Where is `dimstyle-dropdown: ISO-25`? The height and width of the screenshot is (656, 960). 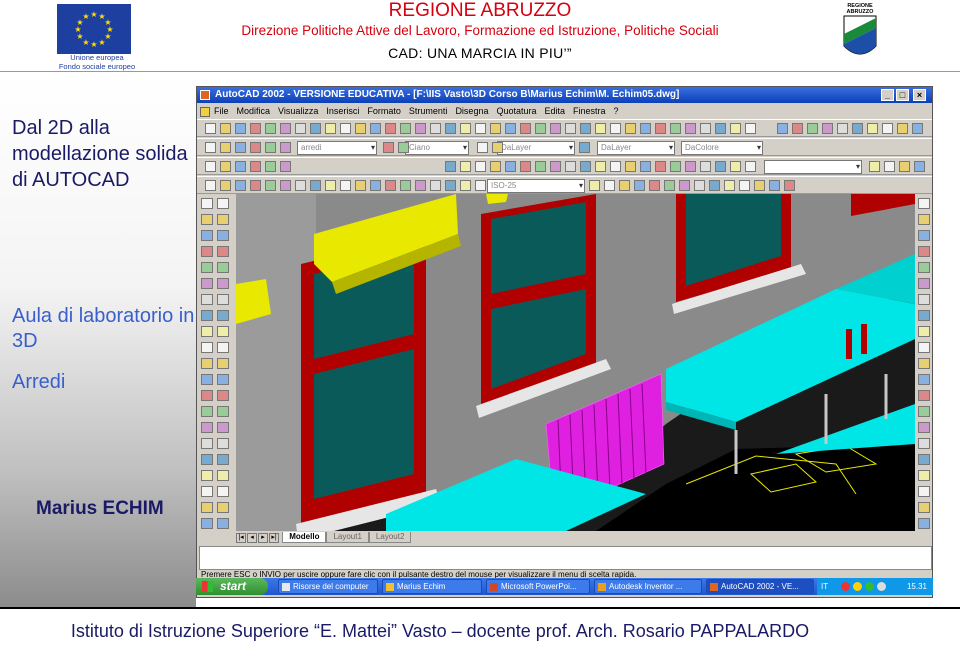 dimstyle-dropdown: ISO-25 is located at coordinates (536, 186).